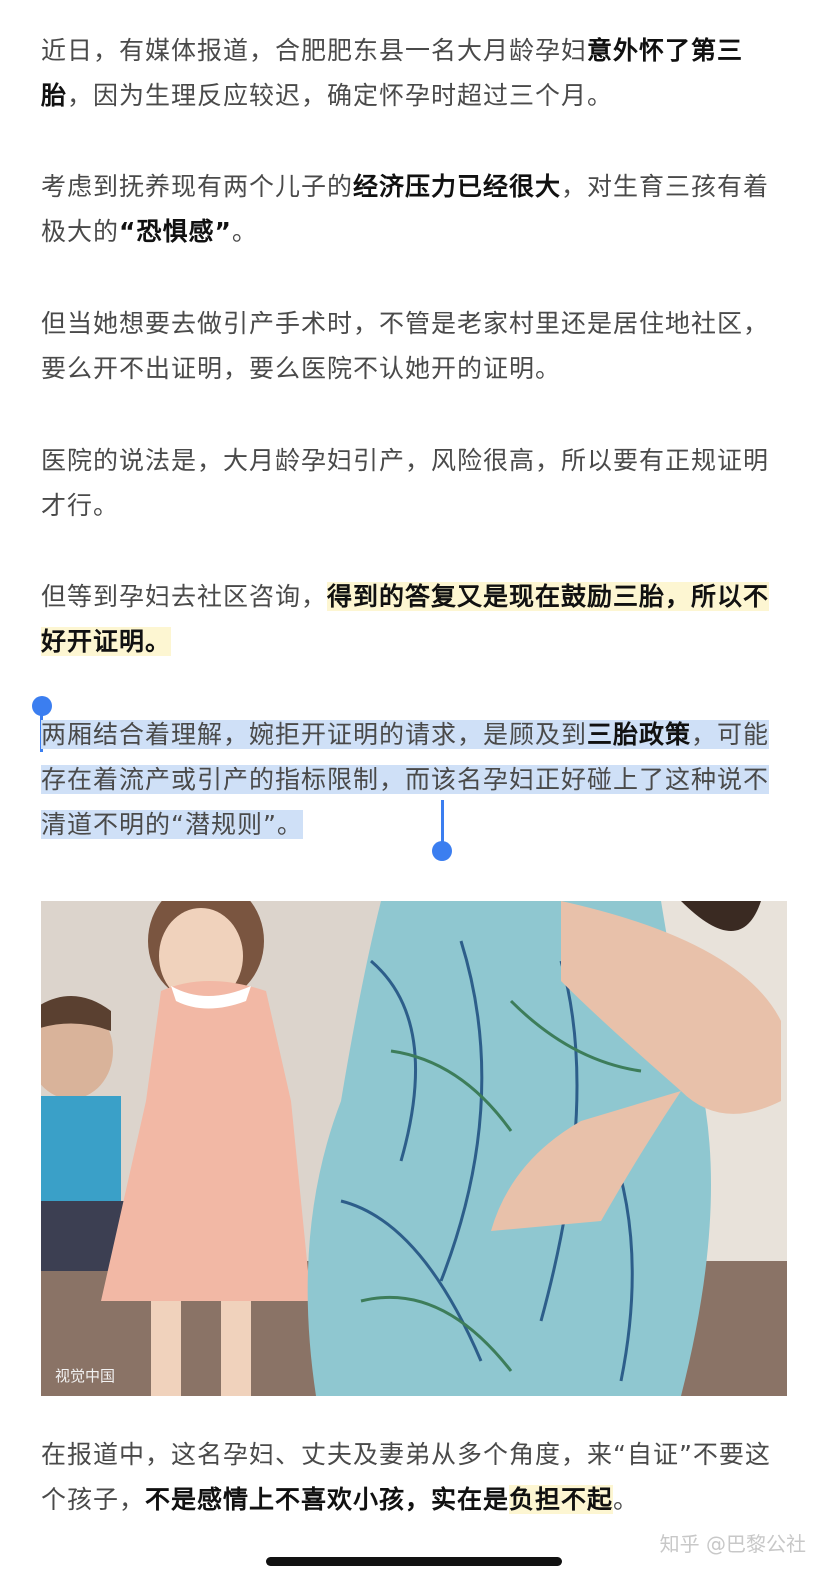 Image resolution: width=828 pixels, height=1579 pixels. Describe the element at coordinates (732, 1544) in the screenshot. I see `zhihu-watermark: 知乎 @巴黎公社` at that location.